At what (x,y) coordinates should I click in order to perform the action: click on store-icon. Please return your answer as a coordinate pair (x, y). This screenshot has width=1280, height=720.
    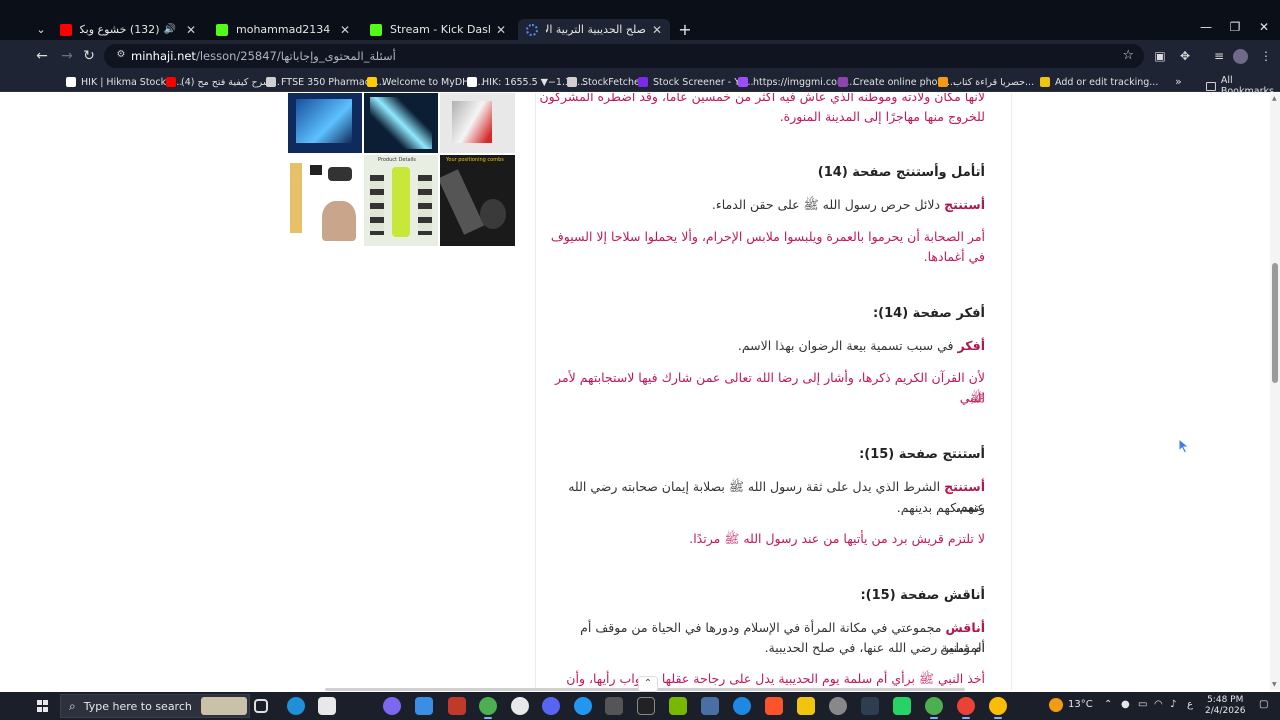
    Looking at the image, I should click on (327, 706).